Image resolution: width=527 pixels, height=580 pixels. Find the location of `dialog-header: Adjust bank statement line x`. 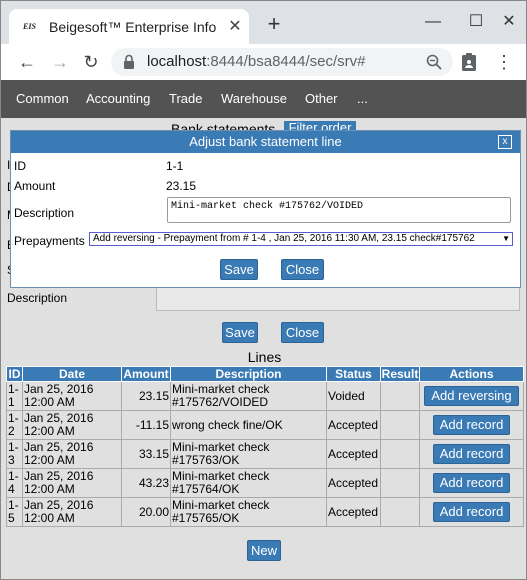

dialog-header: Adjust bank statement line x is located at coordinates (265, 142).